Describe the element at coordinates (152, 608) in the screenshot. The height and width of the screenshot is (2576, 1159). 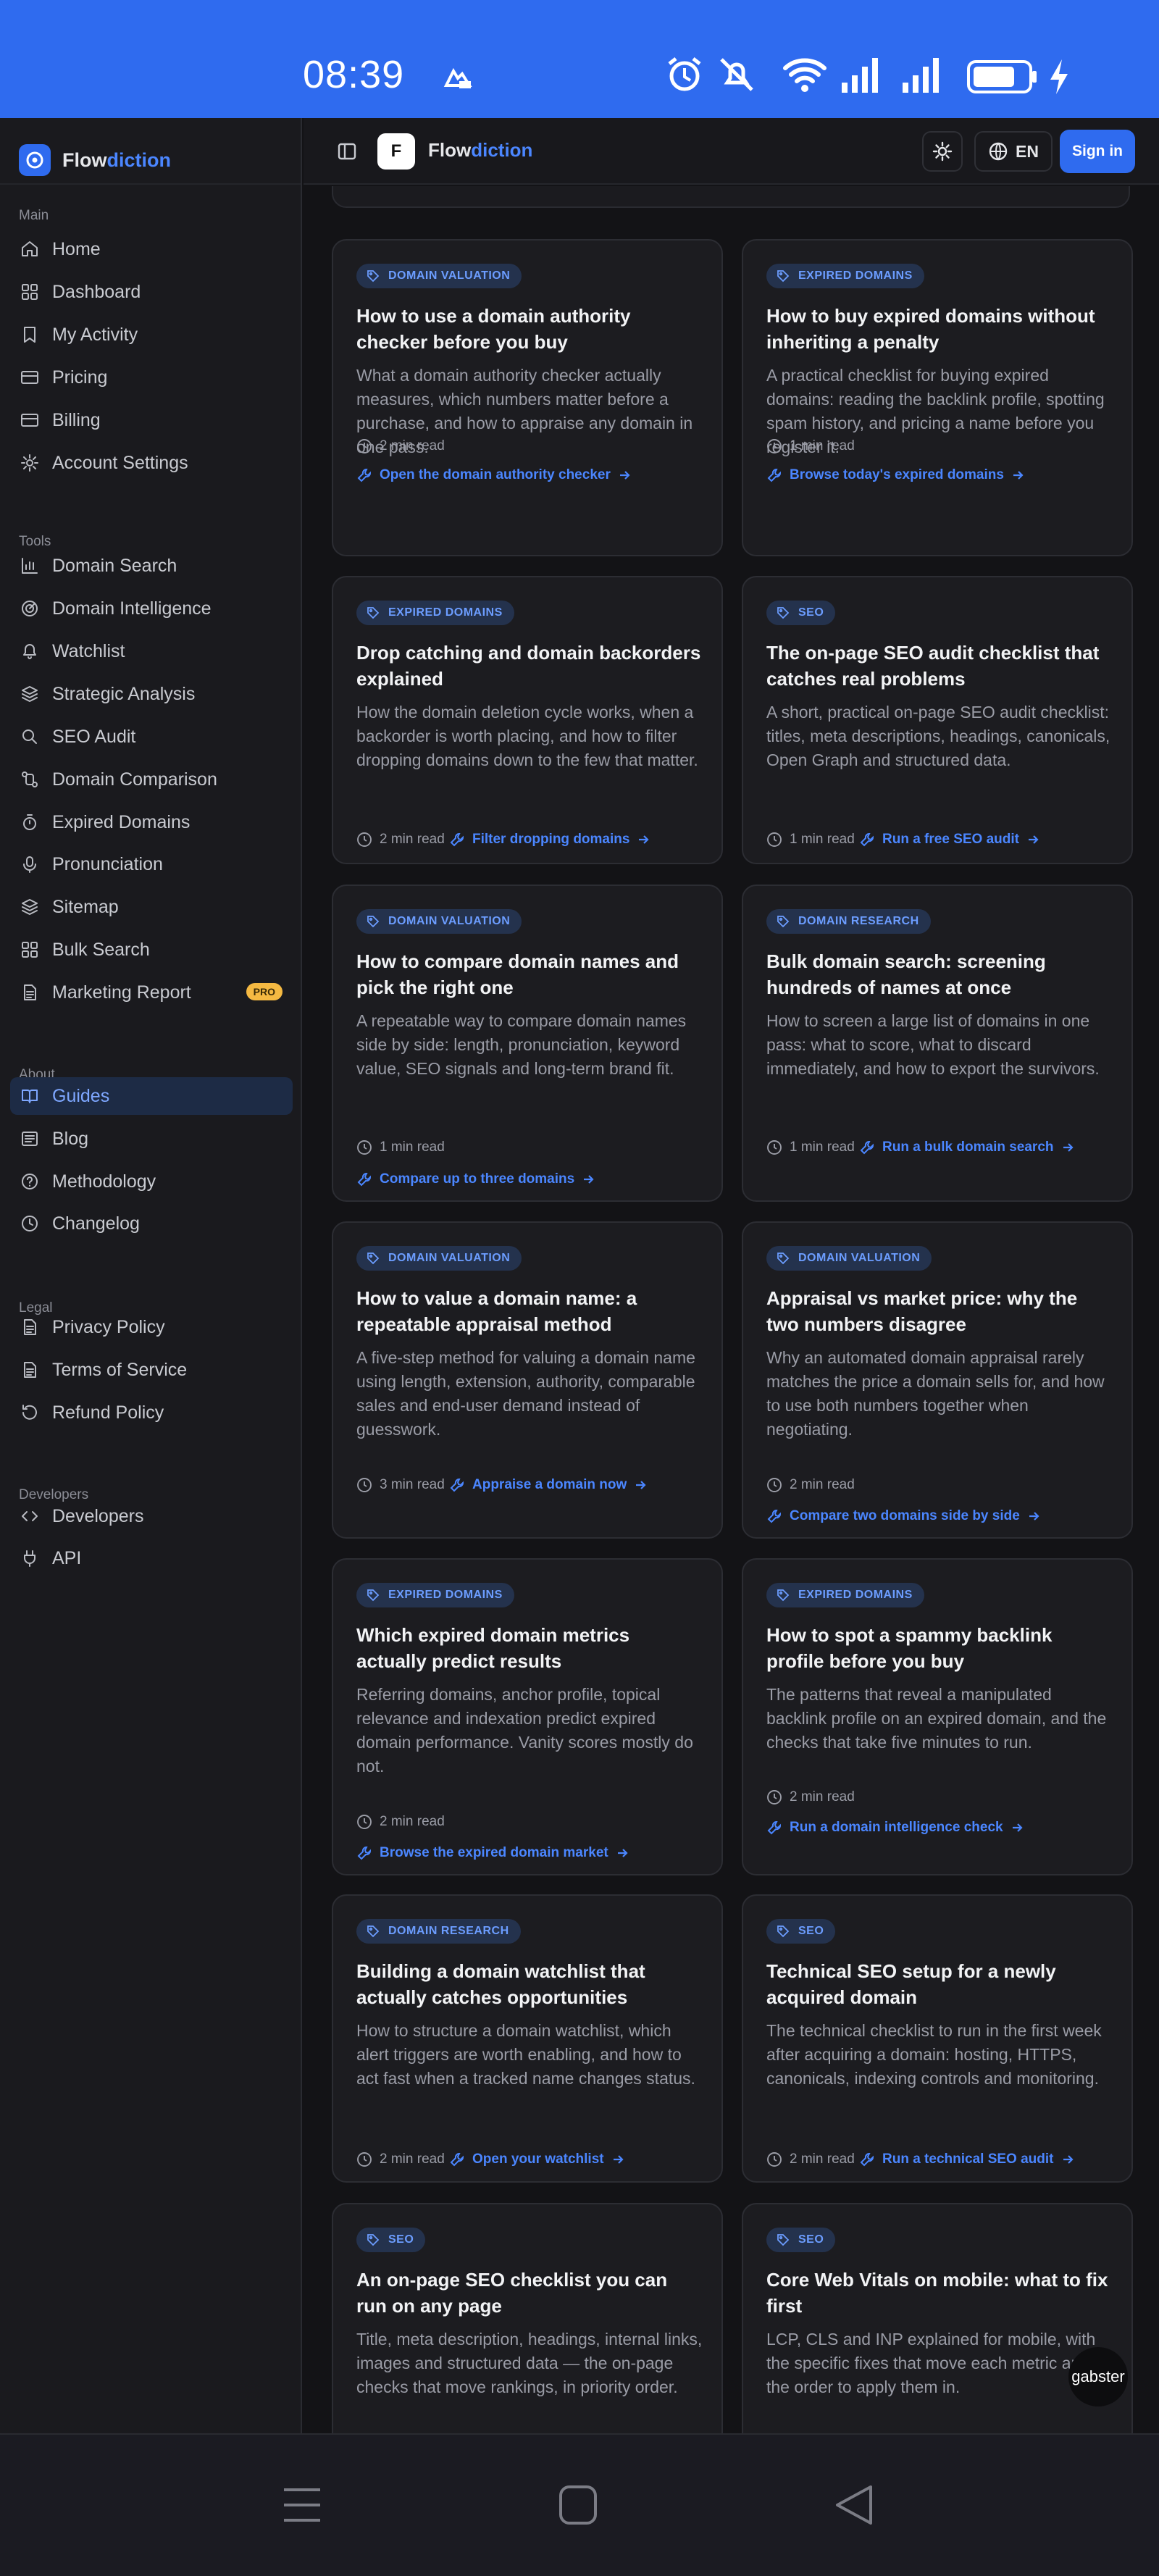
I see `sidebar-item-domain-intelligence: Domain Intelligence` at that location.